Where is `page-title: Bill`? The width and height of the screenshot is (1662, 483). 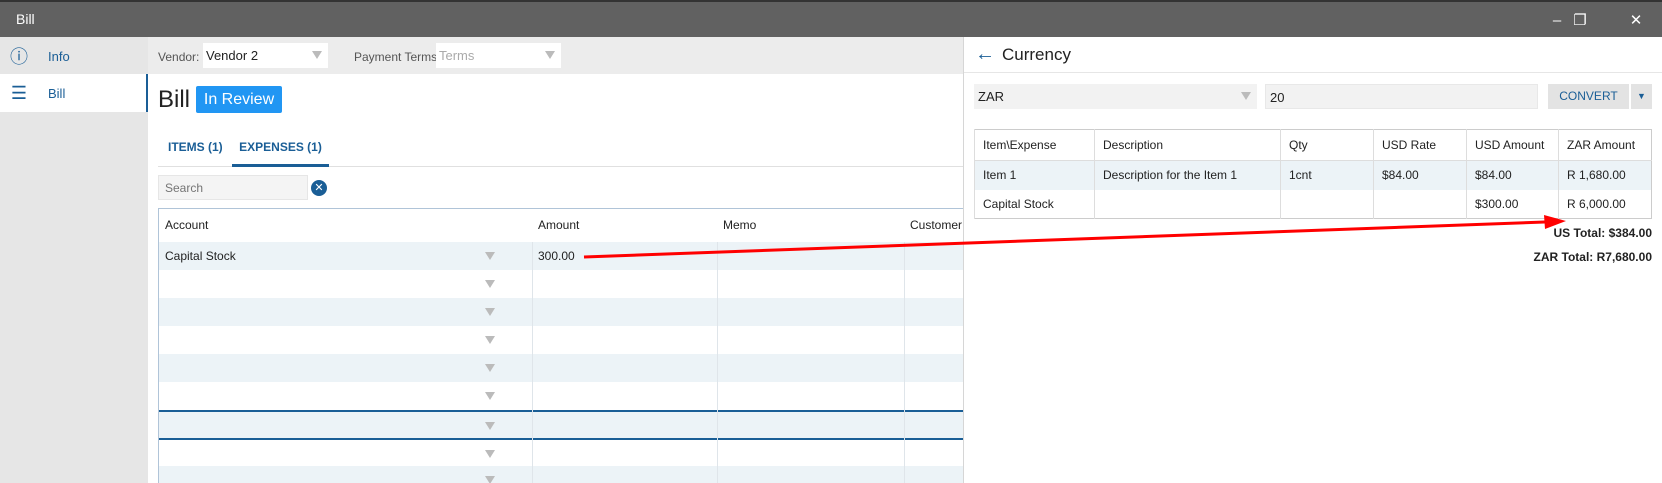 page-title: Bill is located at coordinates (174, 99).